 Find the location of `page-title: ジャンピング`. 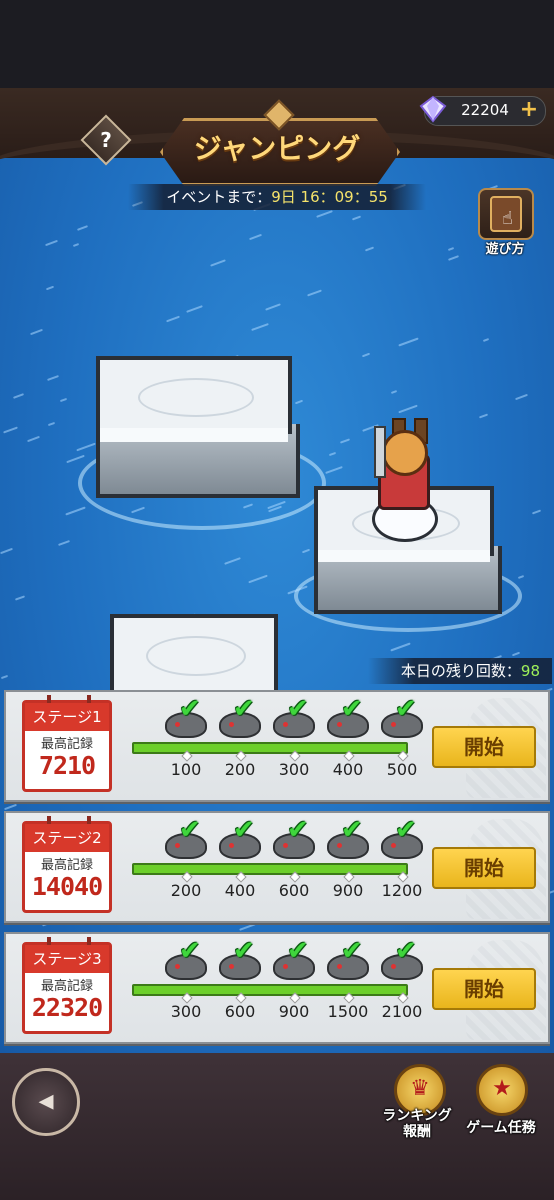

page-title: ジャンピング is located at coordinates (277, 148).